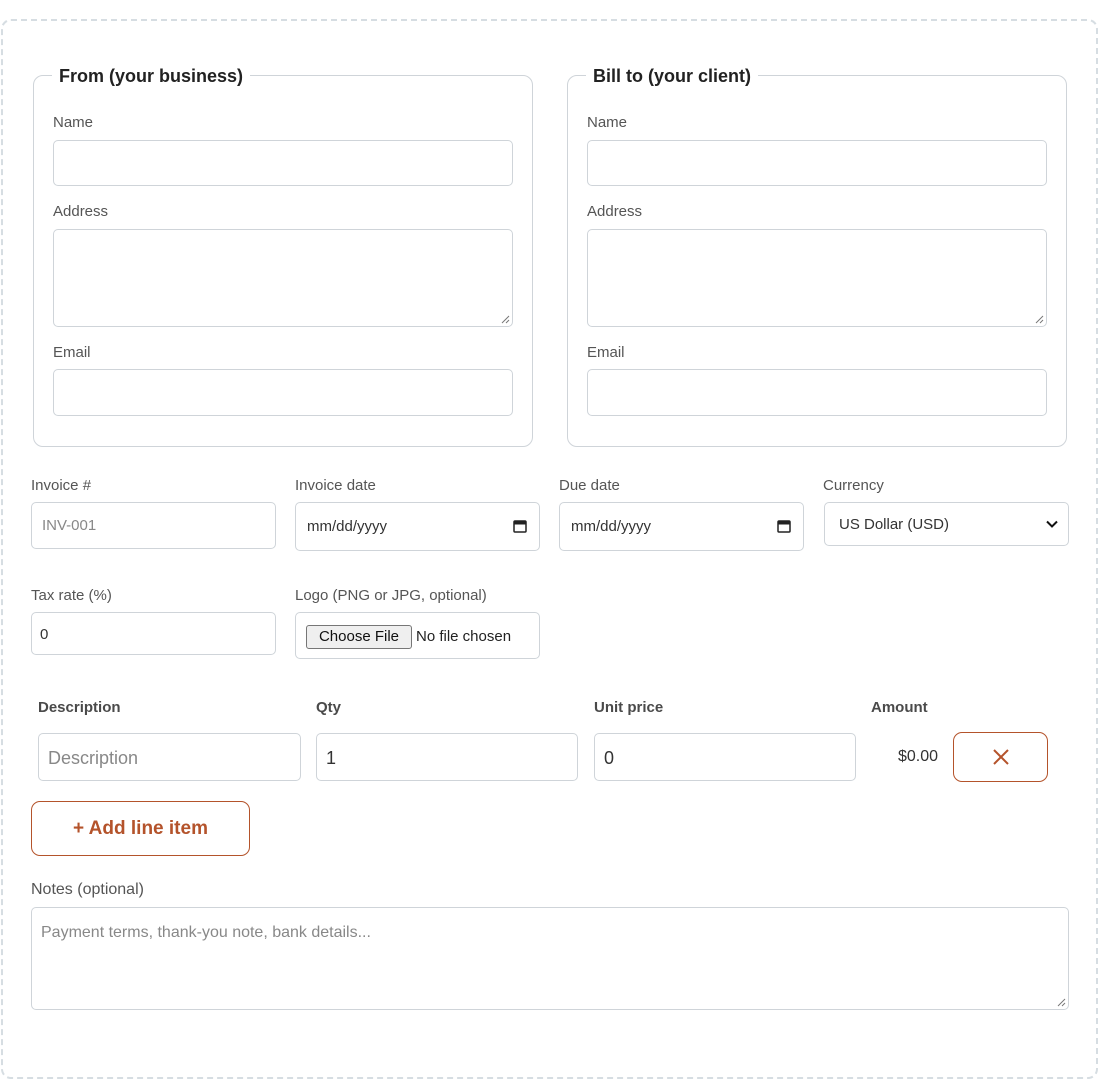  Describe the element at coordinates (853, 485) in the screenshot. I see `currency-label: Currency` at that location.